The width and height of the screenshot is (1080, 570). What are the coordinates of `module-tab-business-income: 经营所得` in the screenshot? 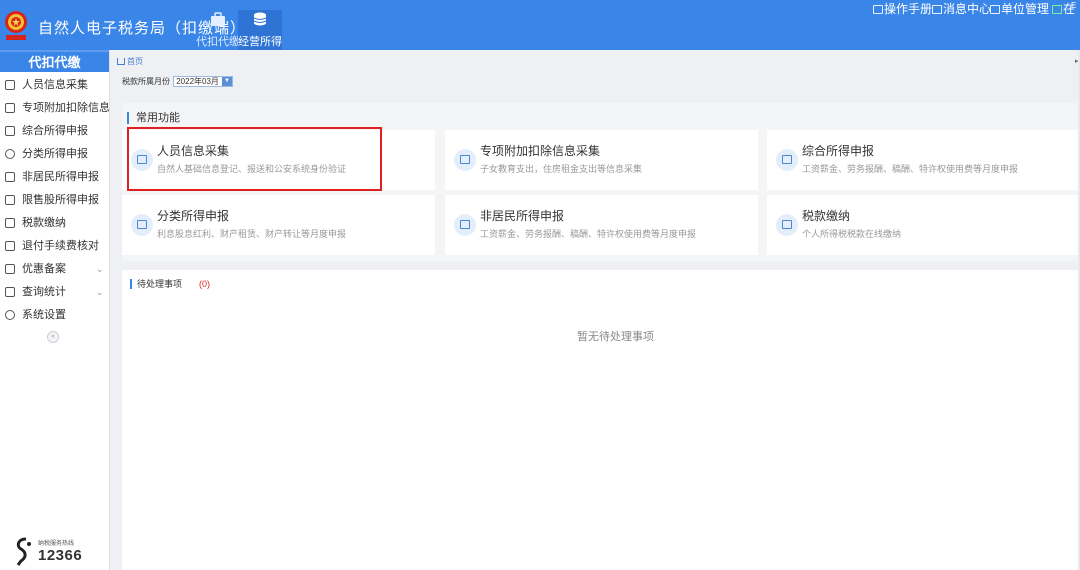 It's located at (260, 30).